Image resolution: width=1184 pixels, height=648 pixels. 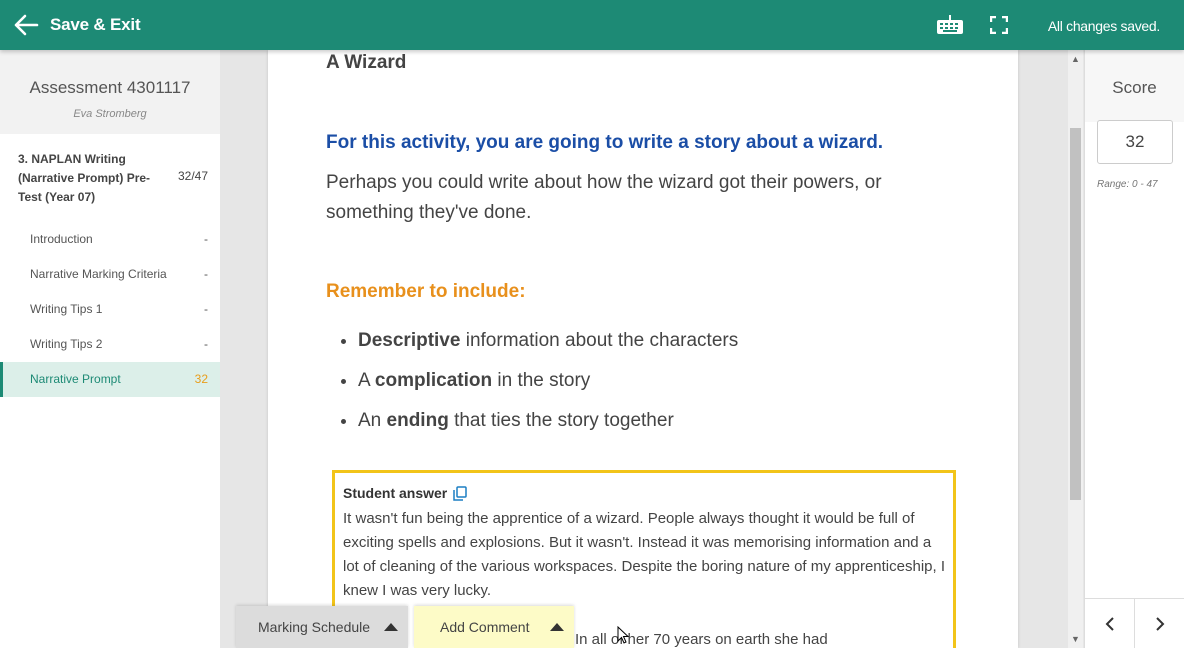 What do you see at coordinates (110, 114) in the screenshot?
I see `student-name: Eva Stromberg` at bounding box center [110, 114].